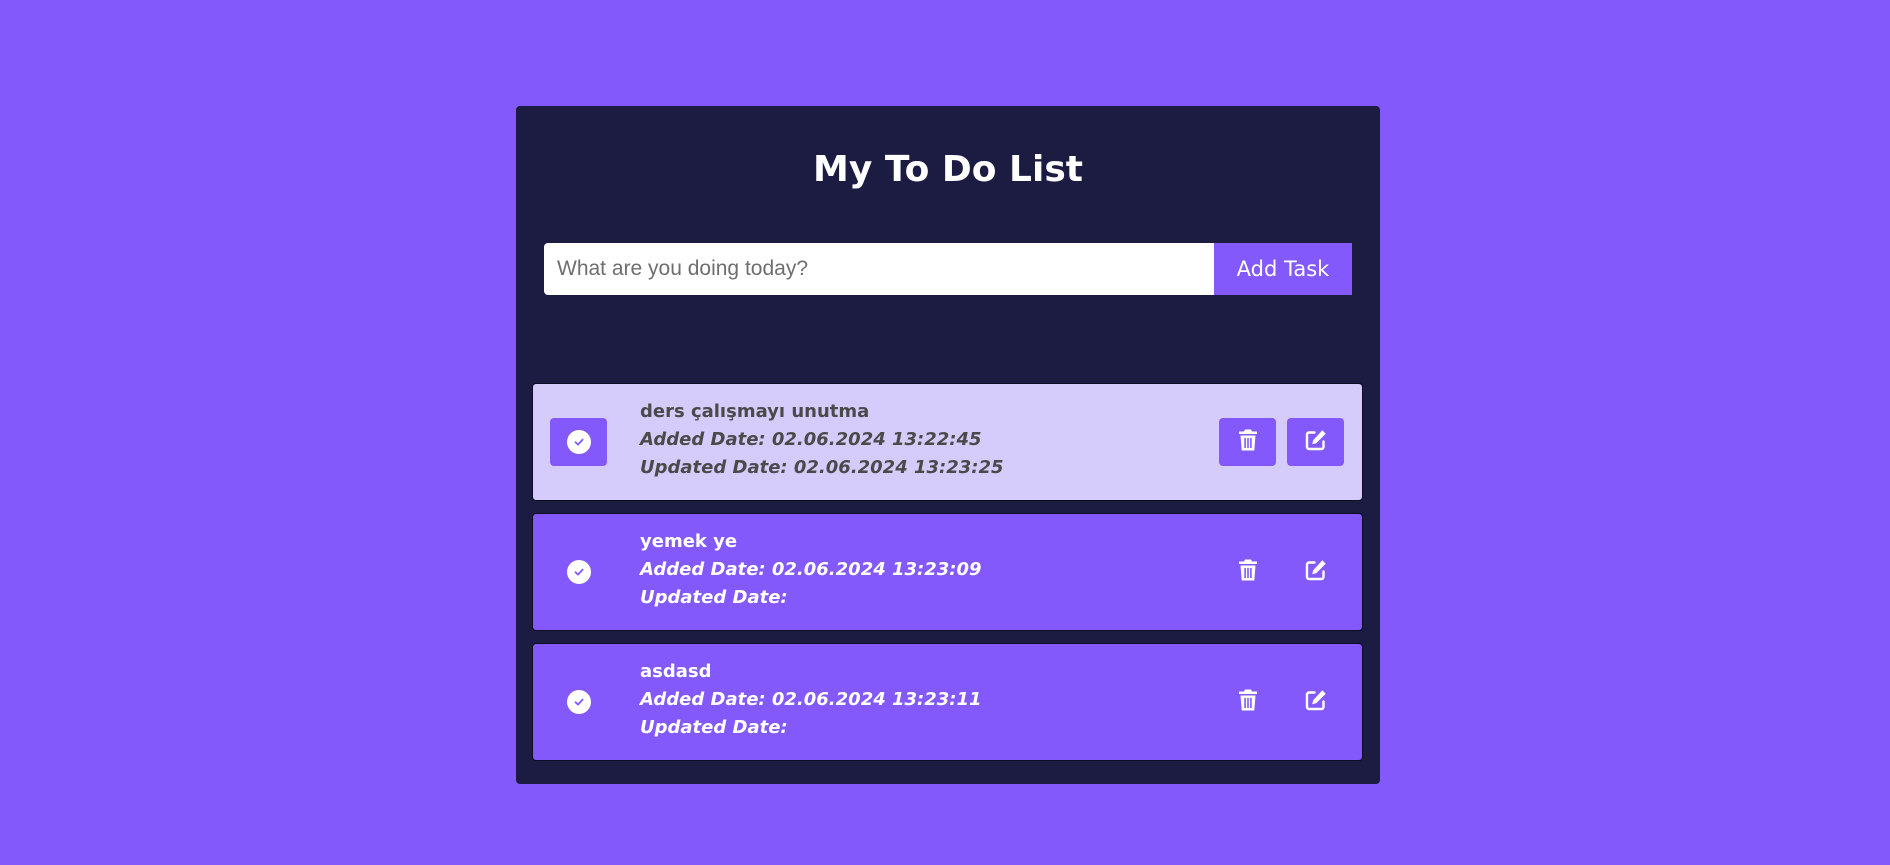 The width and height of the screenshot is (1890, 865). What do you see at coordinates (689, 541) in the screenshot?
I see `task-name: yemek ye` at bounding box center [689, 541].